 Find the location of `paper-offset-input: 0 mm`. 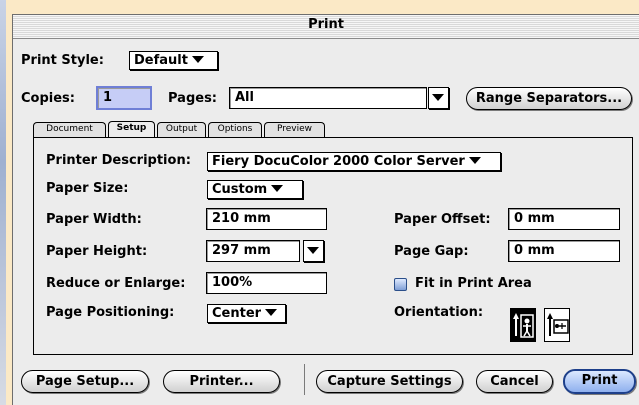

paper-offset-input: 0 mm is located at coordinates (564, 219).